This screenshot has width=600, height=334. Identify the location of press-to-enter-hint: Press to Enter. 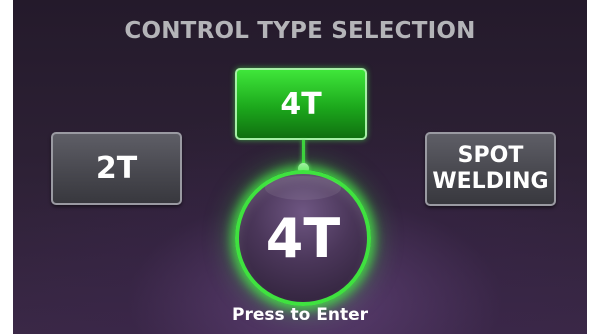
(299, 315).